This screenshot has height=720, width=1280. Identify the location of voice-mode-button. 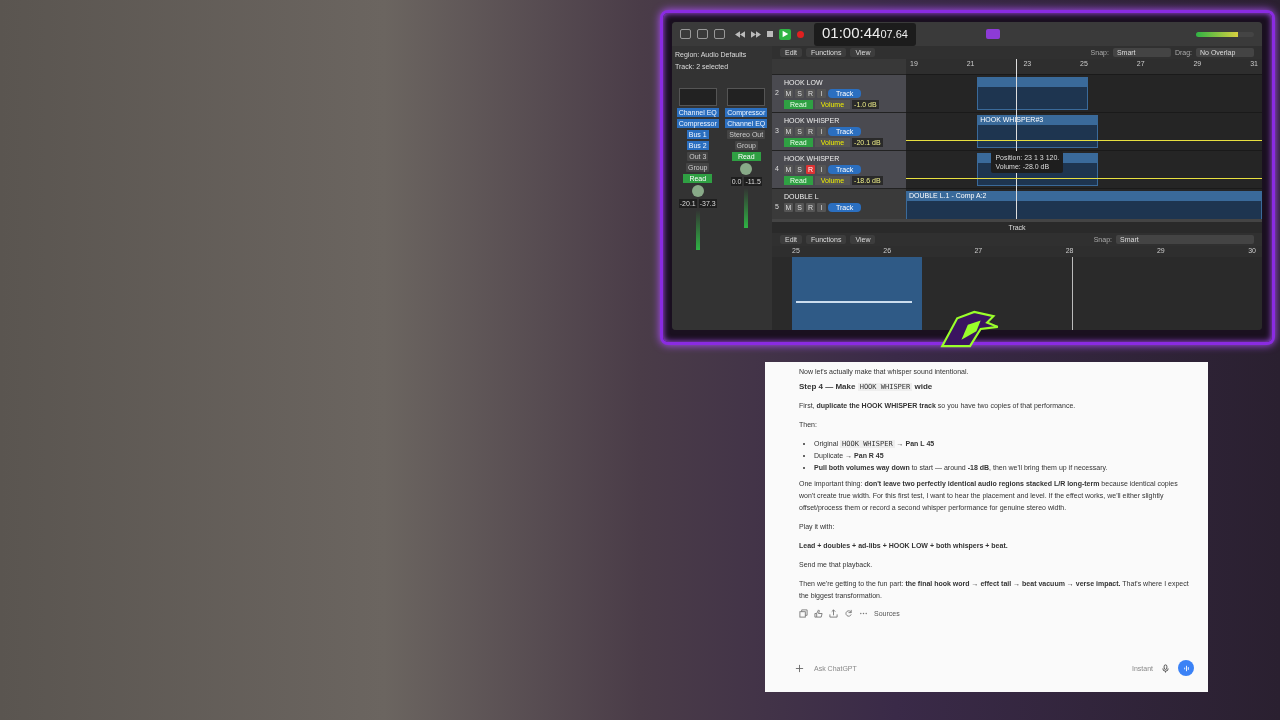
(1186, 668).